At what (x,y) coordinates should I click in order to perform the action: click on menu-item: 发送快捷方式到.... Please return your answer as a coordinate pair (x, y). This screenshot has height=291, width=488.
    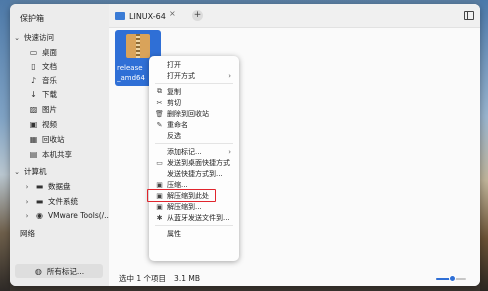
    Looking at the image, I should click on (194, 173).